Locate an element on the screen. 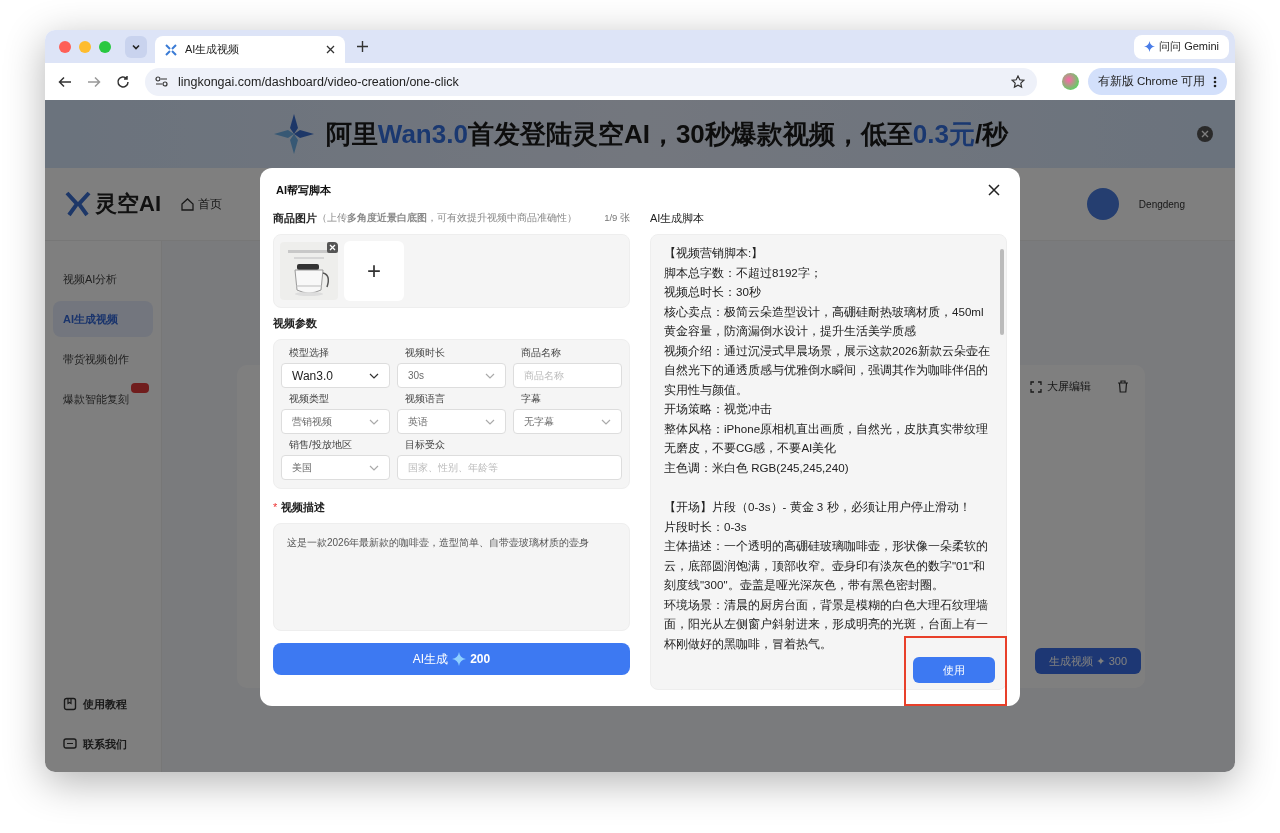 This screenshot has width=1280, height=833. promo-banner: 阿里Wan3.0首发登陆灵空AI，30秒爆款视频，低至0.3元/秒 is located at coordinates (640, 134).